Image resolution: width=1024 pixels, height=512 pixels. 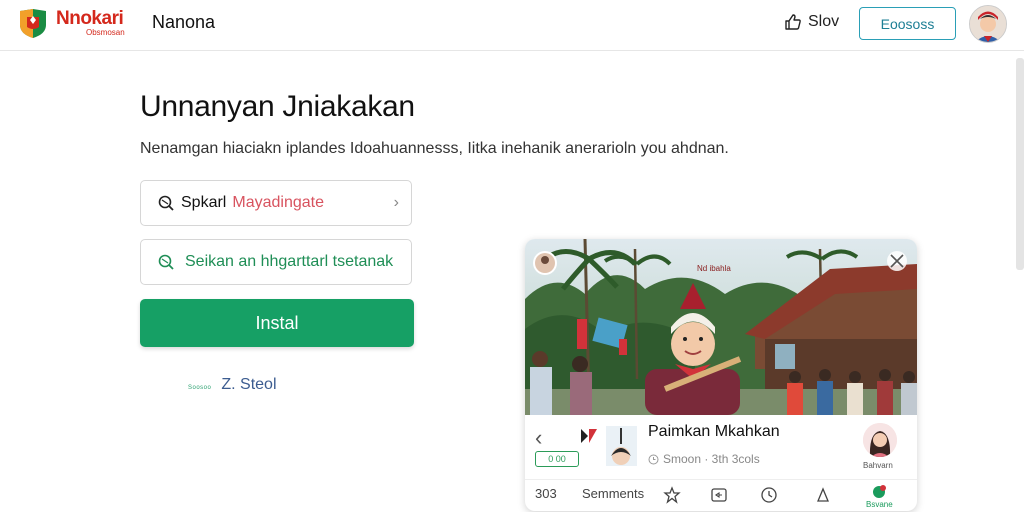 I want to click on close-icon, so click(x=897, y=261).